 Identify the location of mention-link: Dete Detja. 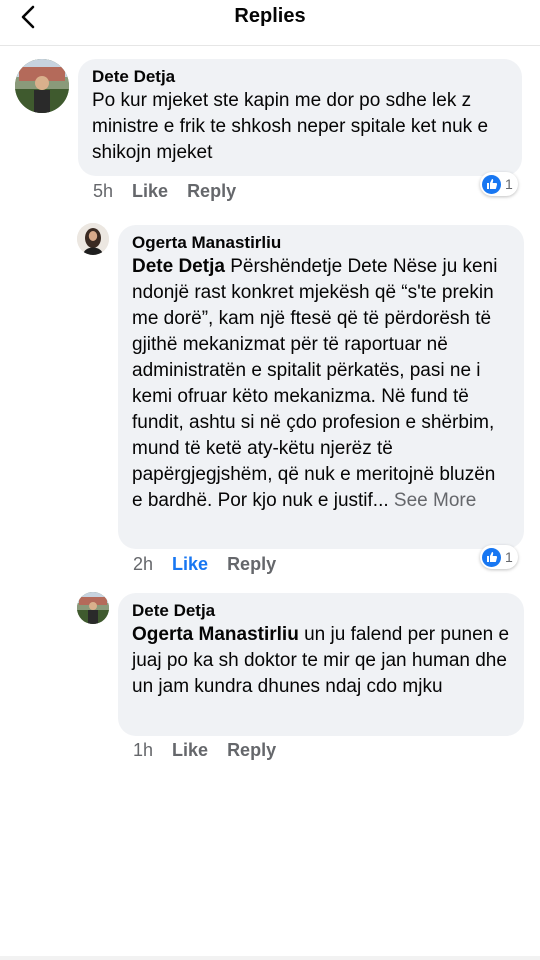
(178, 266).